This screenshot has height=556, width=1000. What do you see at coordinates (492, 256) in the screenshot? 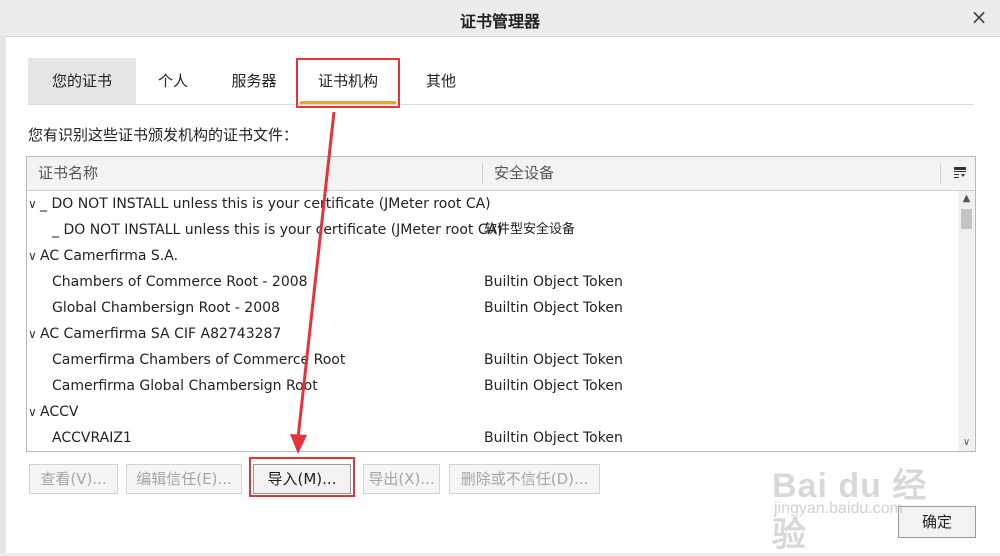
I see `table-row: ∨ AC Camerfirma S.A.` at bounding box center [492, 256].